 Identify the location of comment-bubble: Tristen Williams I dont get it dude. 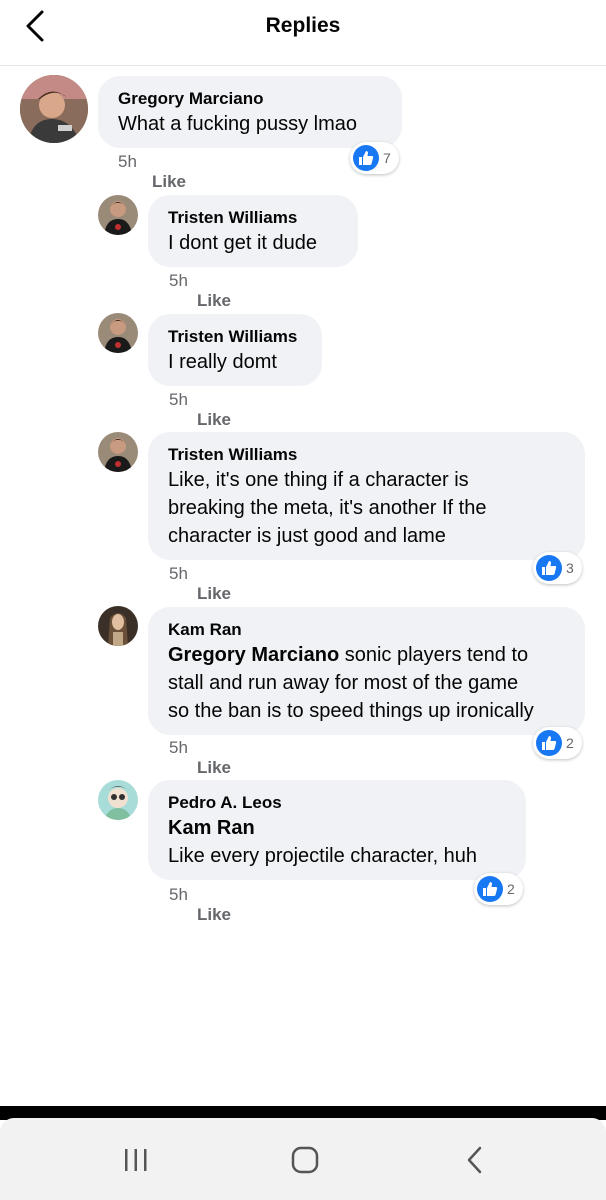
(253, 231).